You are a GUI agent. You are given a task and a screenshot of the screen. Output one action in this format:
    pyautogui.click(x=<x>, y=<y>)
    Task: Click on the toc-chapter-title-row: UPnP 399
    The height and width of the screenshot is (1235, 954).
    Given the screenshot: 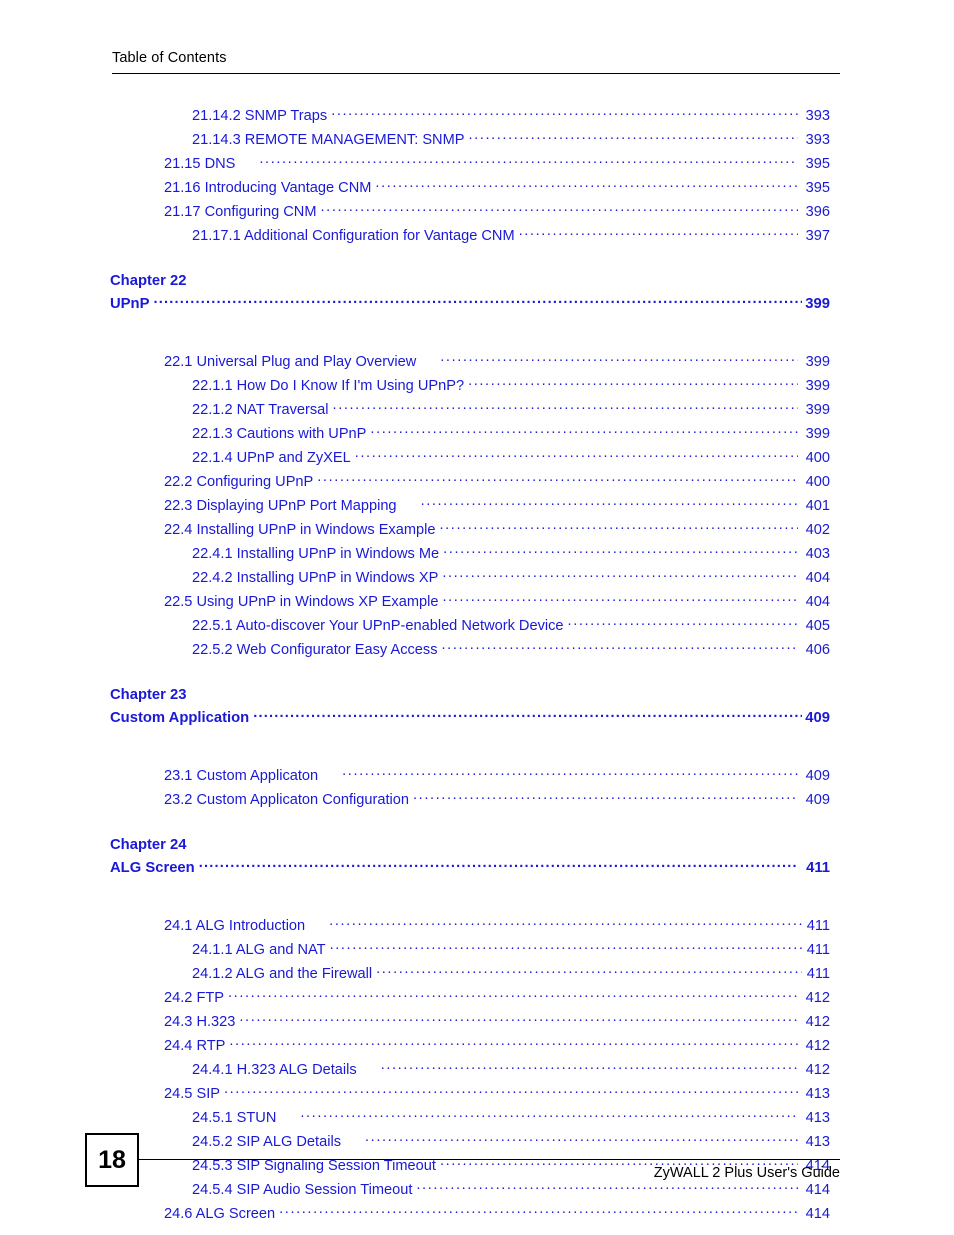 What is the action you would take?
    pyautogui.click(x=477, y=305)
    